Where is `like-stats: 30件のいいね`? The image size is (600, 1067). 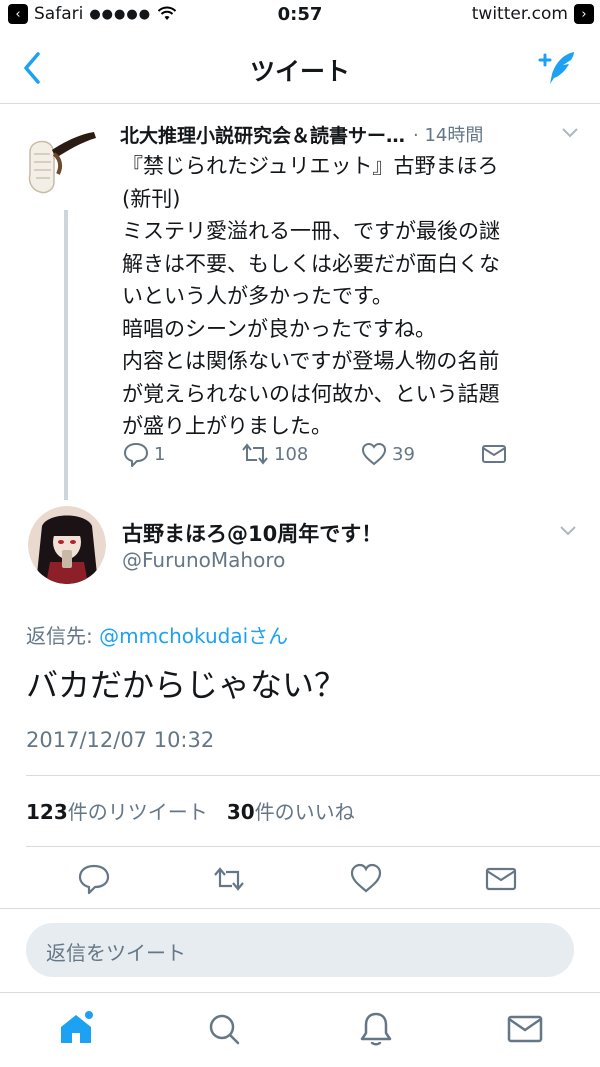
like-stats: 30件のいいね is located at coordinates (291, 812).